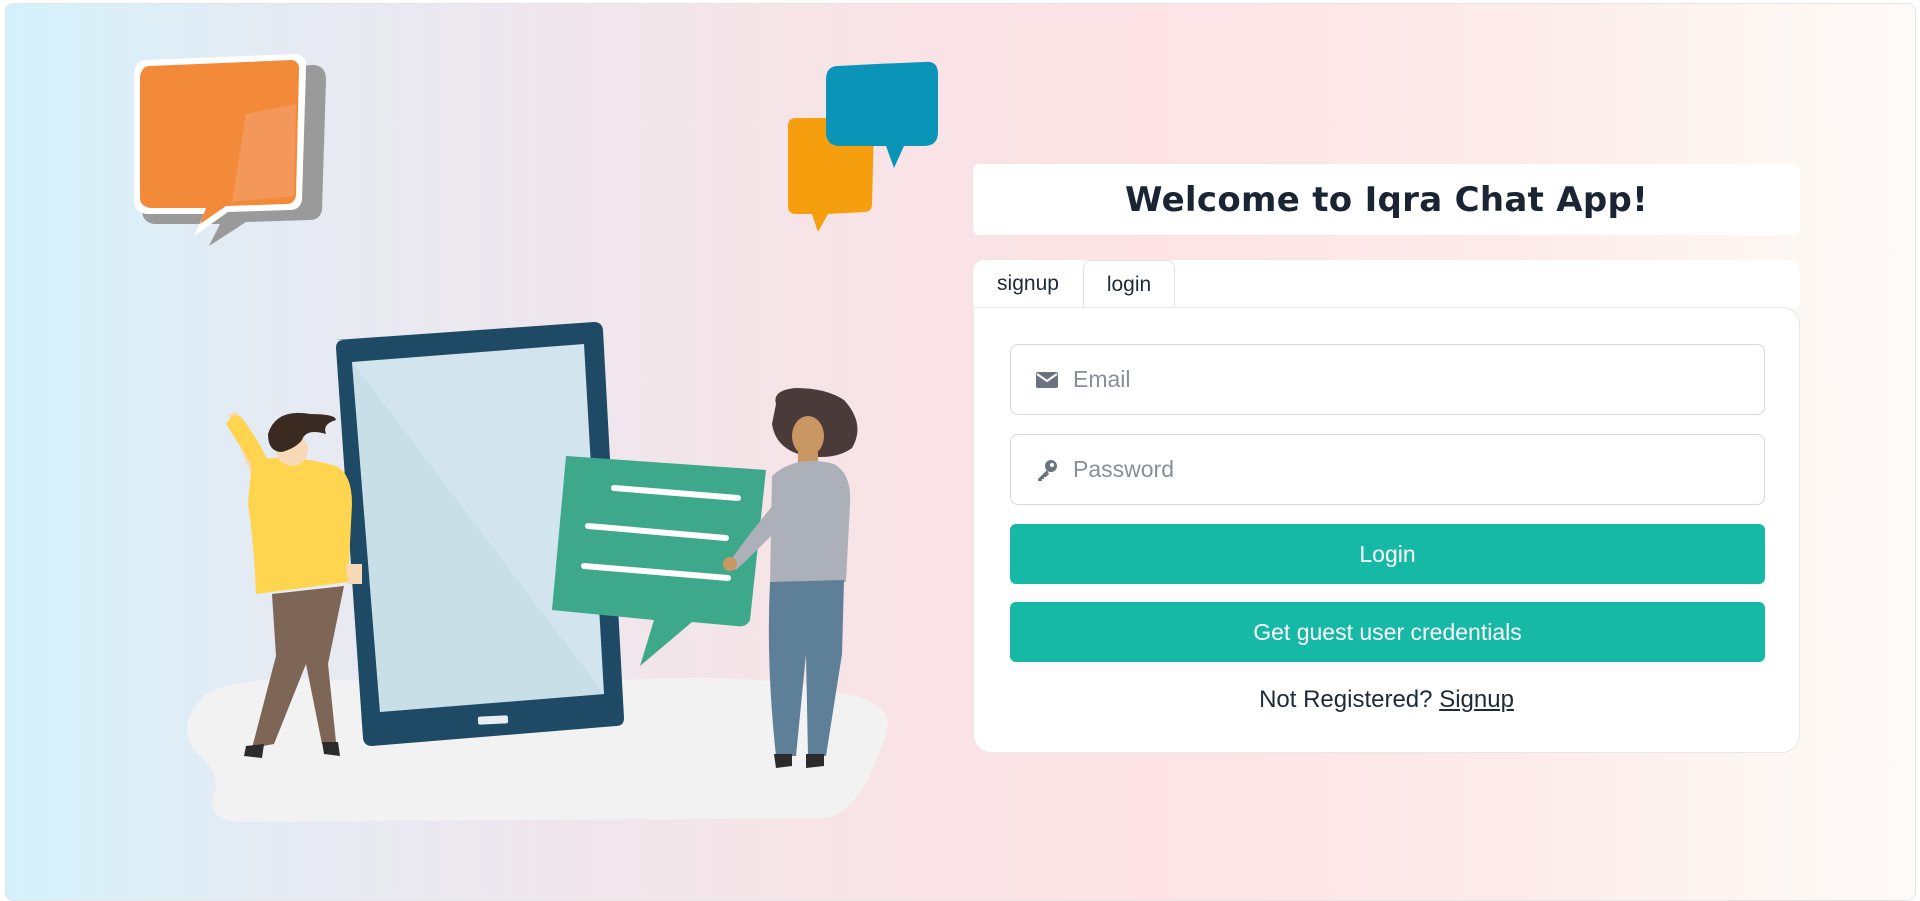  I want to click on envelope-icon, so click(1047, 380).